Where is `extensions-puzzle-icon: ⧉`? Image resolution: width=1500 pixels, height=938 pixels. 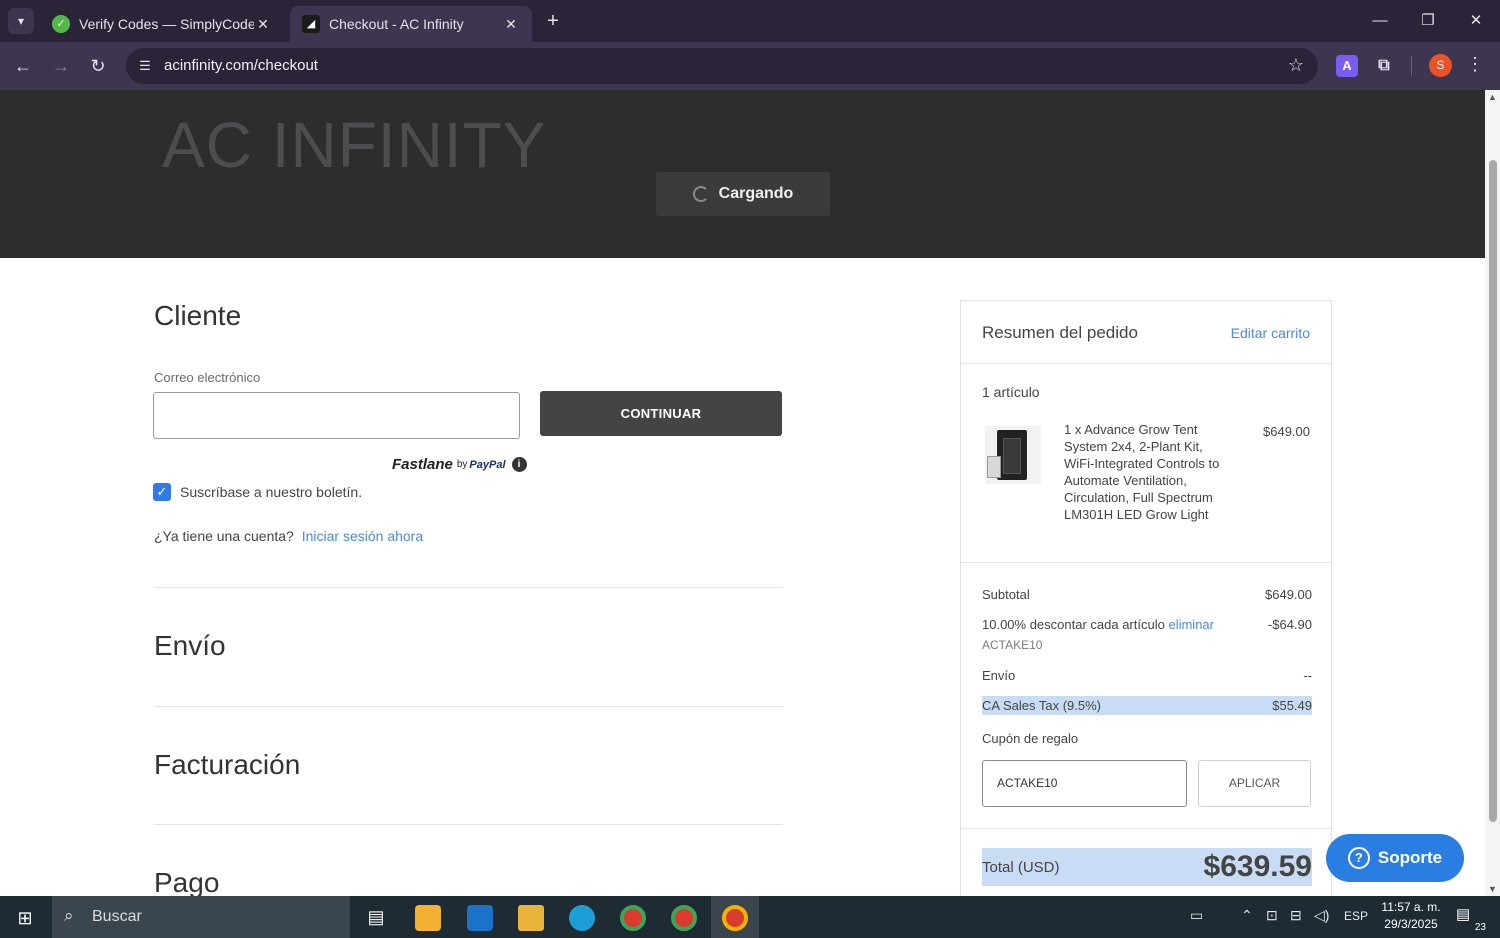
extensions-puzzle-icon: ⧉ is located at coordinates (1384, 66).